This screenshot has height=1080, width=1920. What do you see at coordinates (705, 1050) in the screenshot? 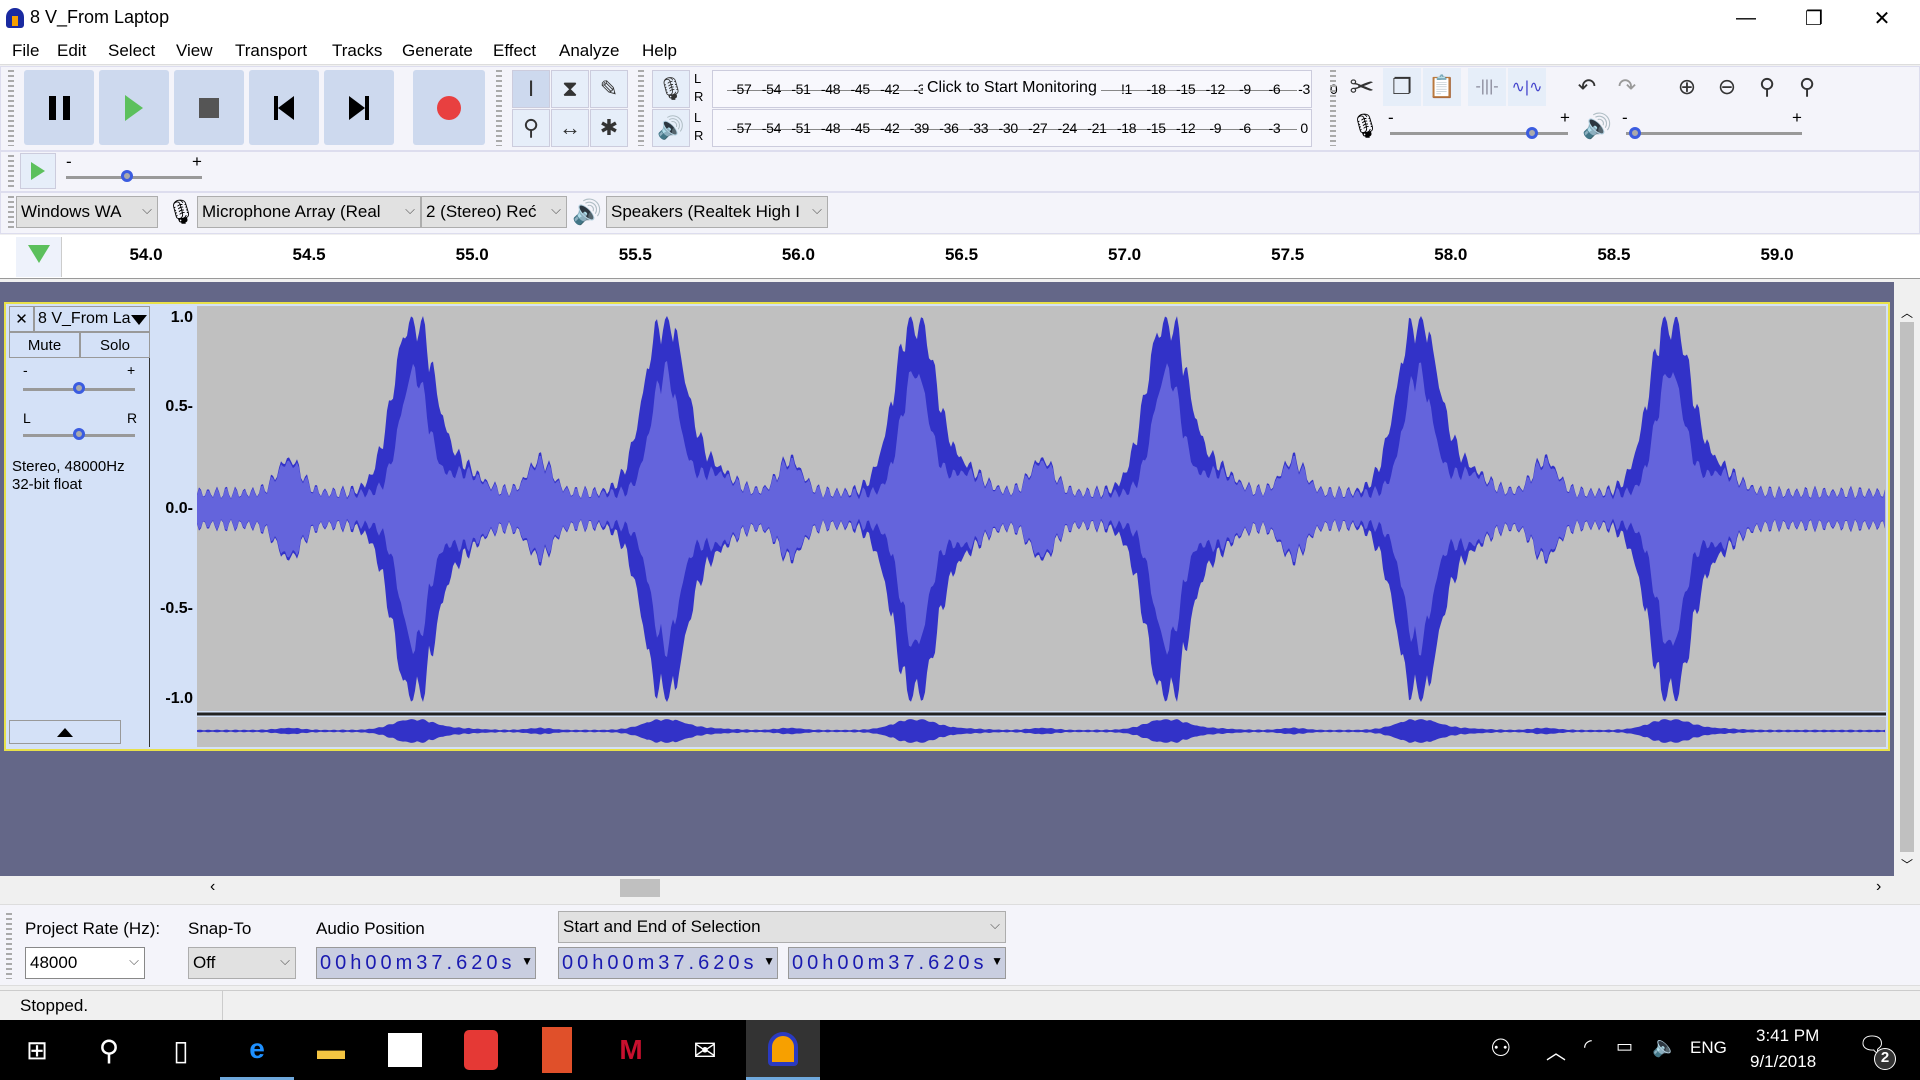
I see `mail-app: ✉` at bounding box center [705, 1050].